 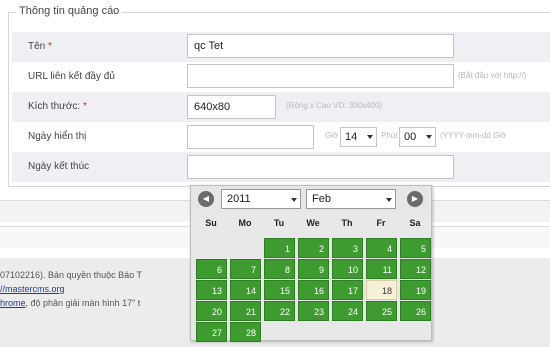 What do you see at coordinates (334, 105) in the screenshot?
I see `size-hint: (Rộng x Cao VD: 300x400)` at bounding box center [334, 105].